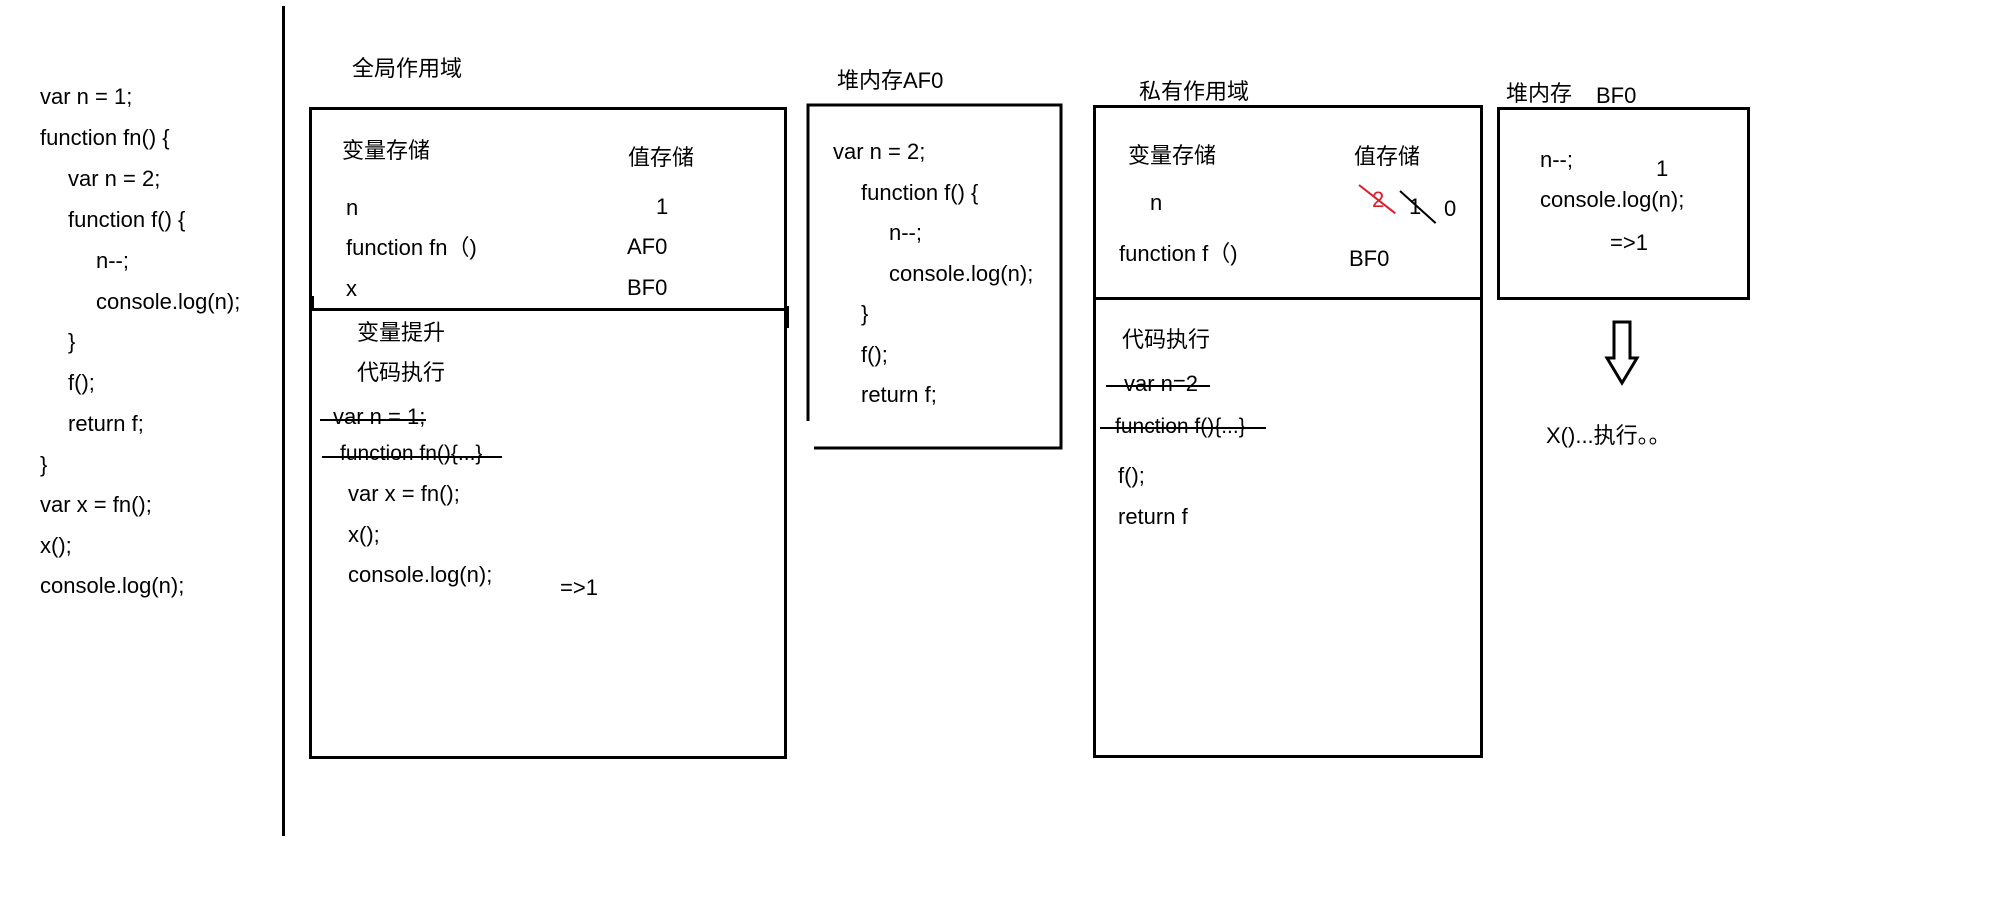 The width and height of the screenshot is (2011, 912). What do you see at coordinates (879, 151) in the screenshot?
I see `heap-code-line: var n = 2;` at bounding box center [879, 151].